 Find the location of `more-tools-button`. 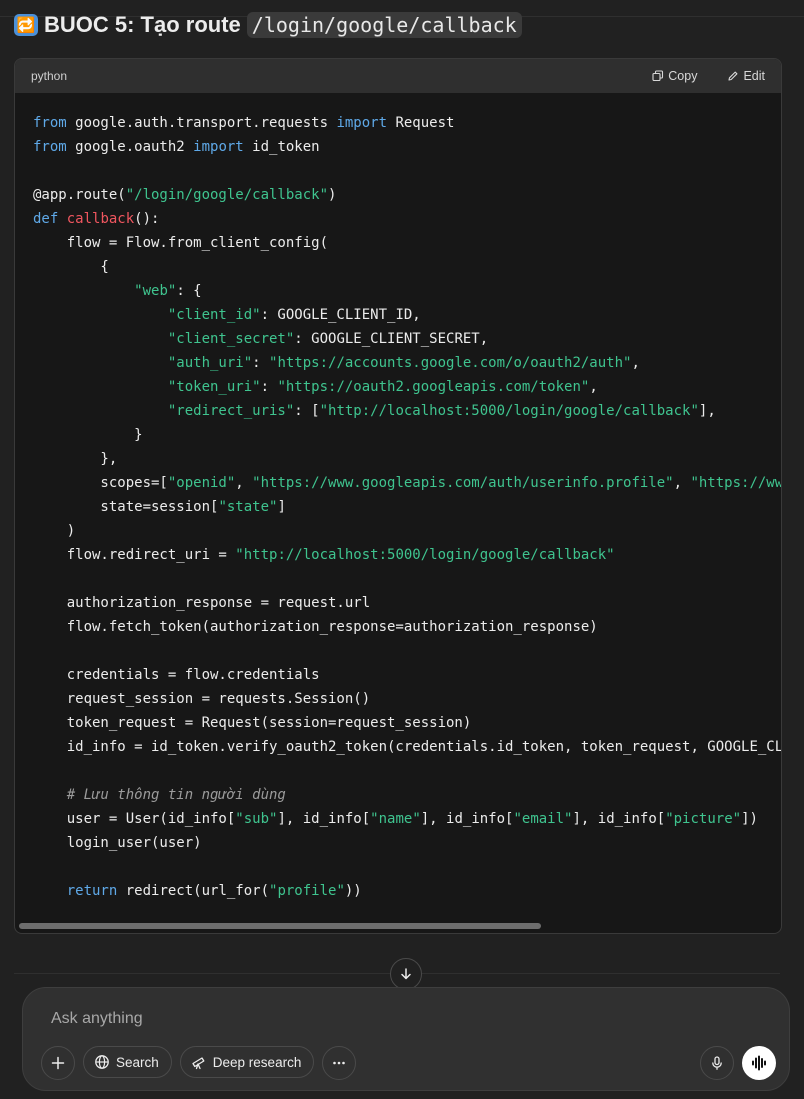

more-tools-button is located at coordinates (339, 1063).